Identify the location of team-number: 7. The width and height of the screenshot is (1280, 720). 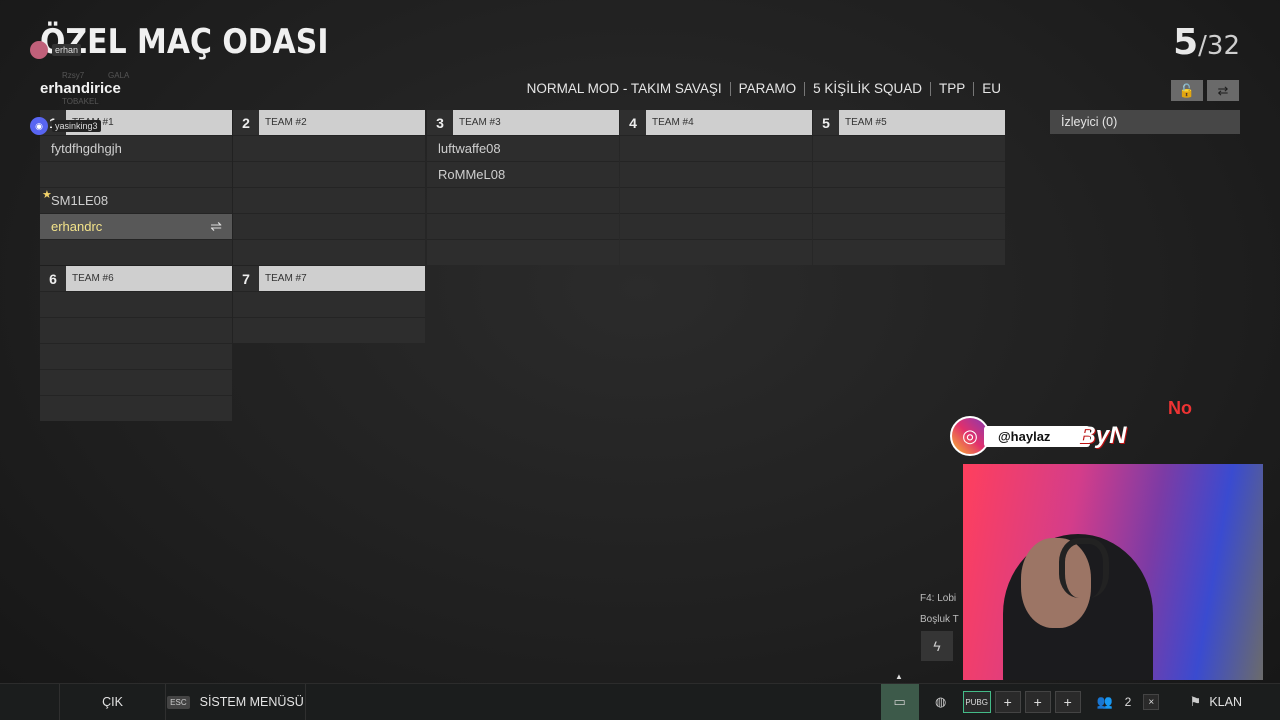
(246, 278).